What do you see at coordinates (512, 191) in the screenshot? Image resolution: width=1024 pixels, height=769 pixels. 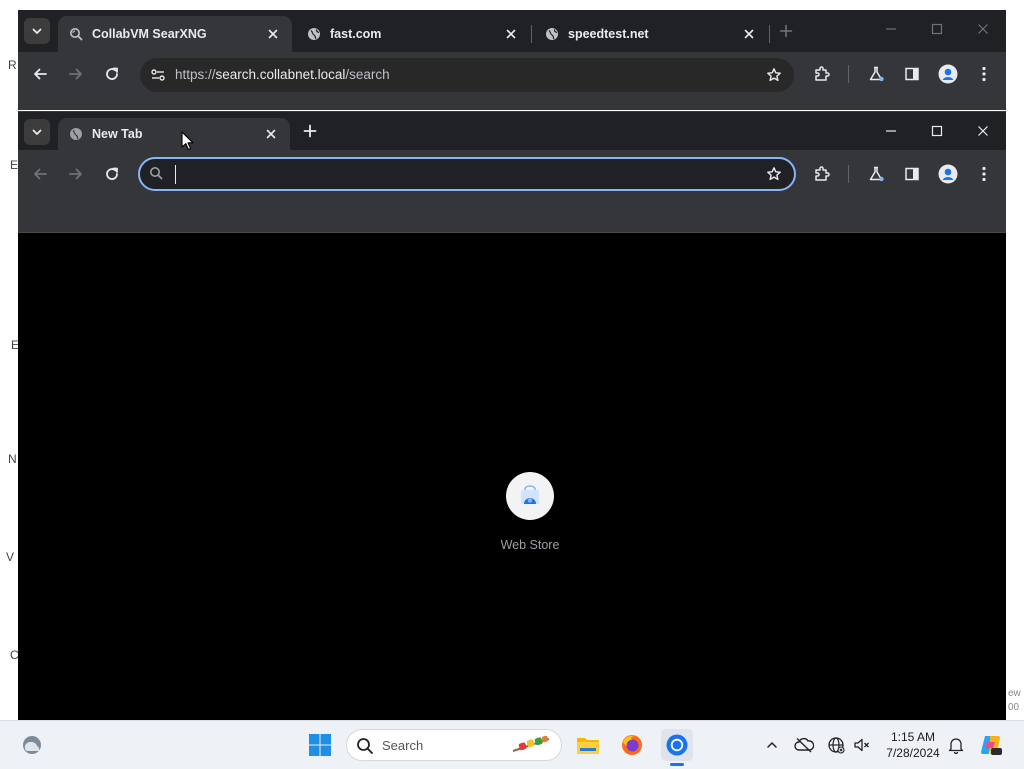 I see `front-toolbar` at bounding box center [512, 191].